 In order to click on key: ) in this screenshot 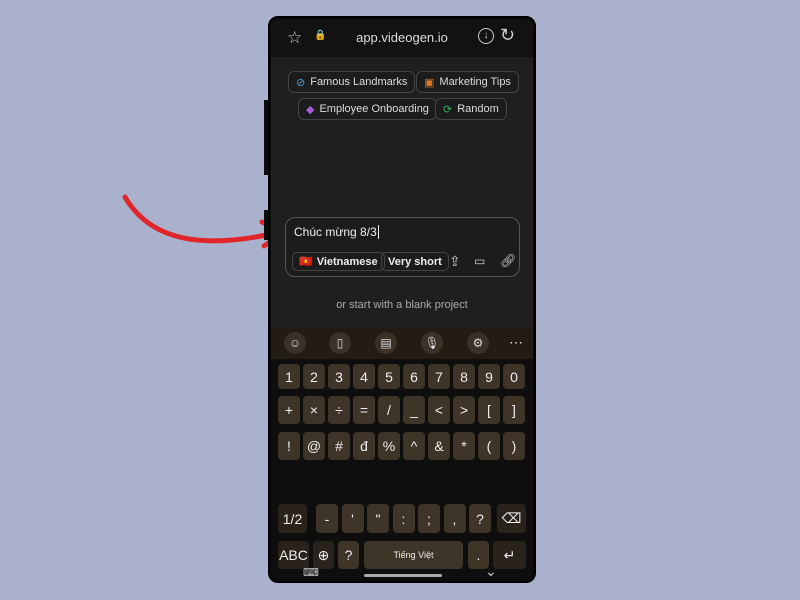, I will do `click(514, 446)`.